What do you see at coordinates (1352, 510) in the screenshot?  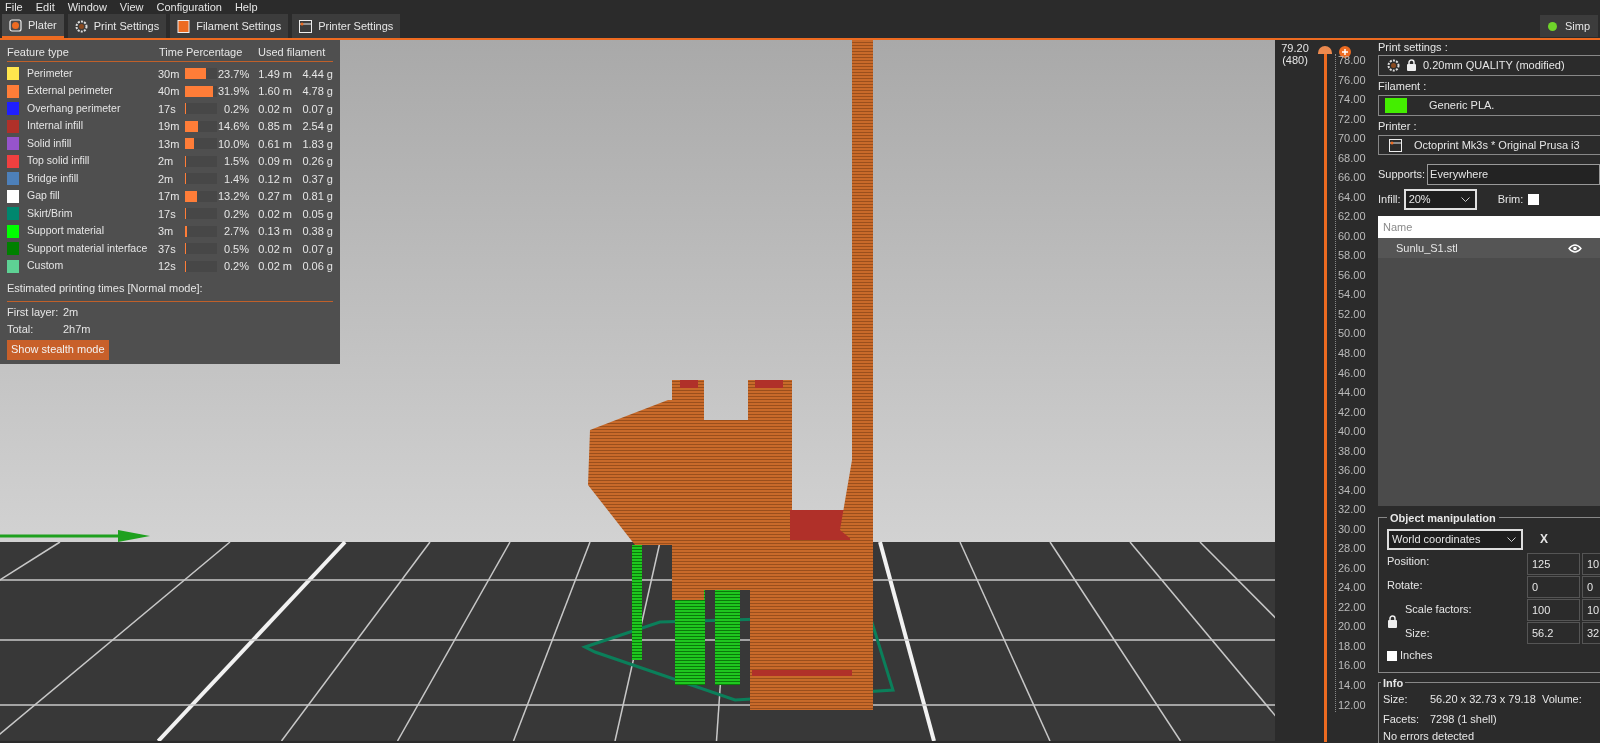 I see `ruler-label: 32.00` at bounding box center [1352, 510].